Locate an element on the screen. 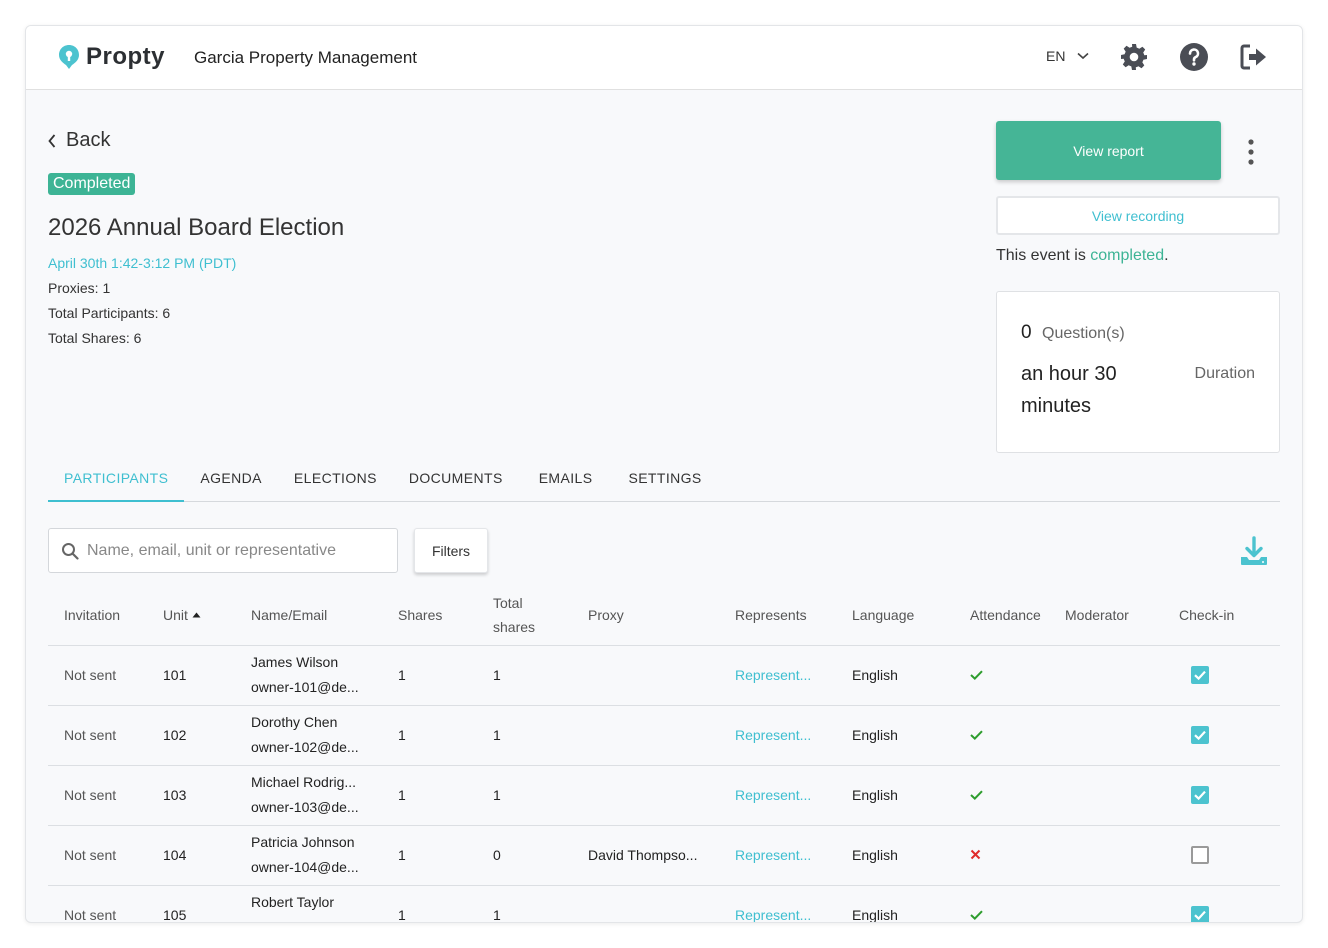 This screenshot has width=1328, height=948. duration-value: an hour 30 minutes is located at coordinates (1069, 390).